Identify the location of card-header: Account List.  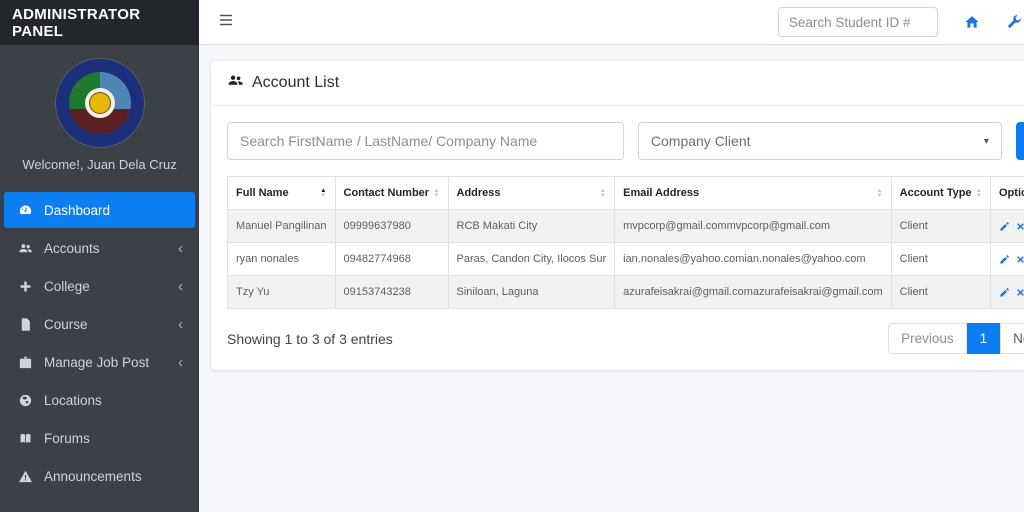
(617, 83).